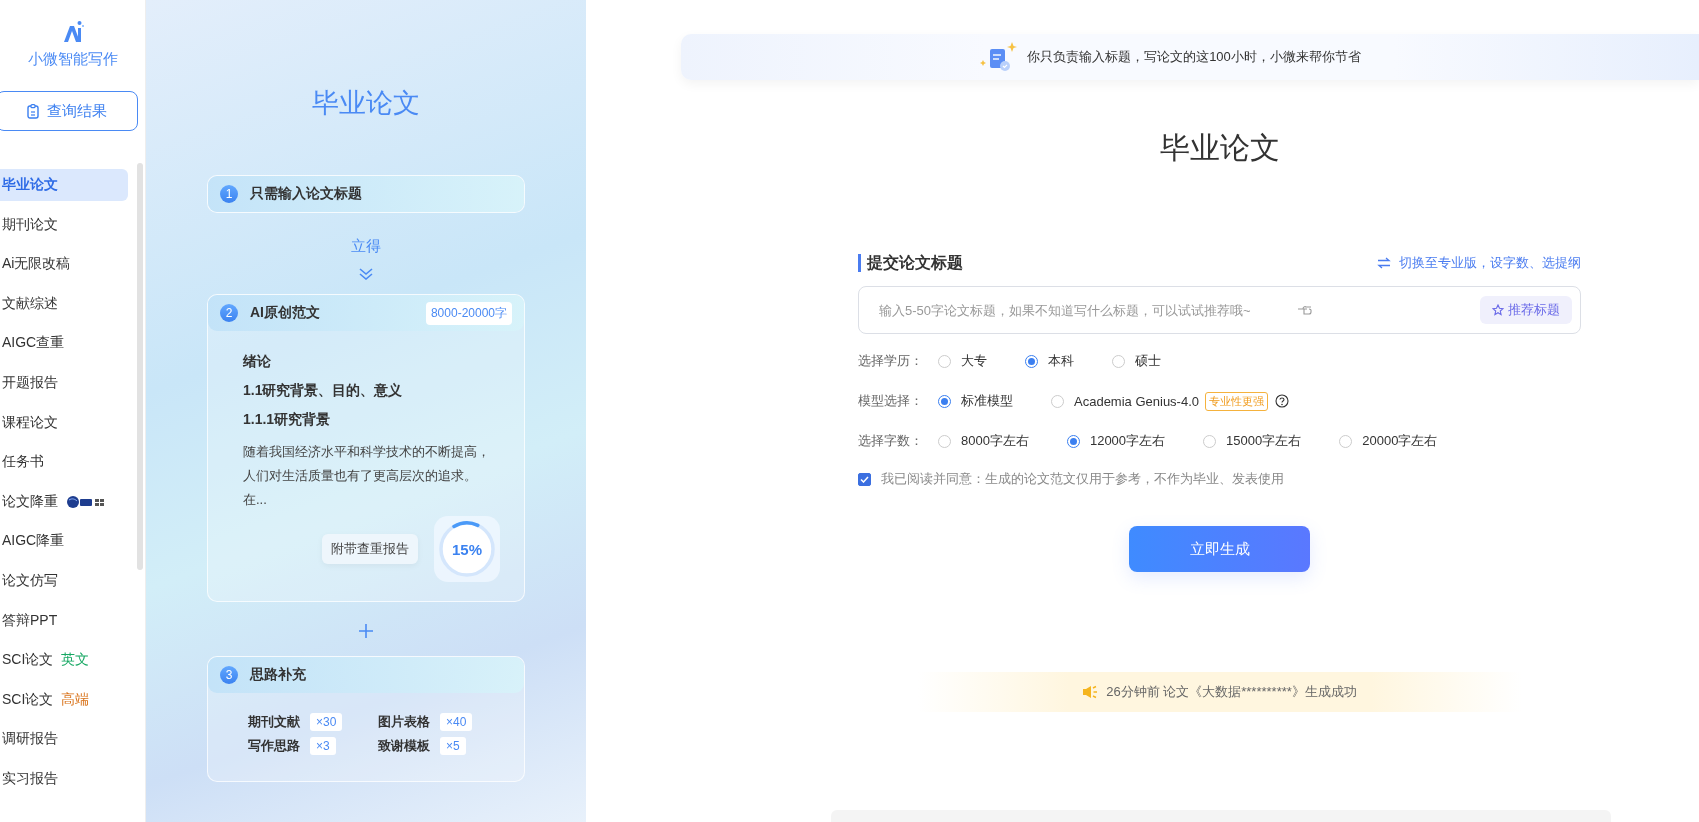  Describe the element at coordinates (1219, 148) in the screenshot. I see `page-title: 毕业论文` at that location.